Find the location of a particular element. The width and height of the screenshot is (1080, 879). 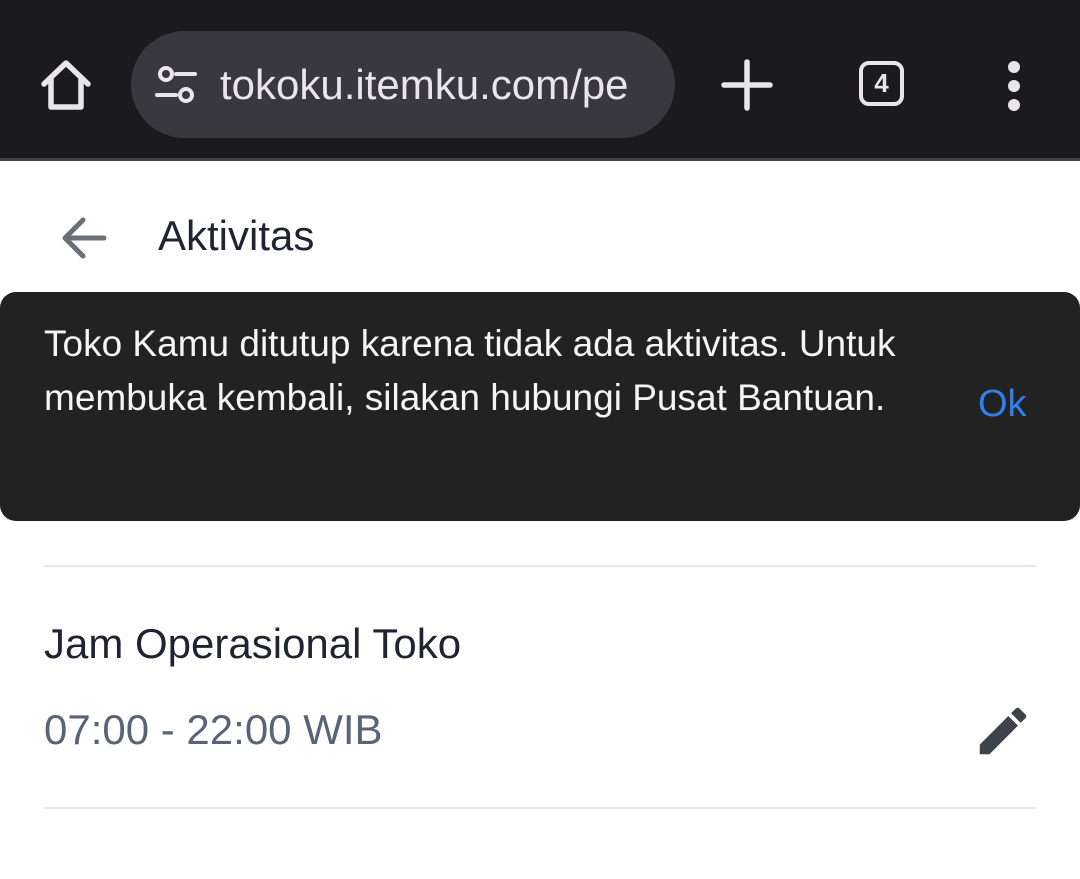

home-icon is located at coordinates (66, 85).